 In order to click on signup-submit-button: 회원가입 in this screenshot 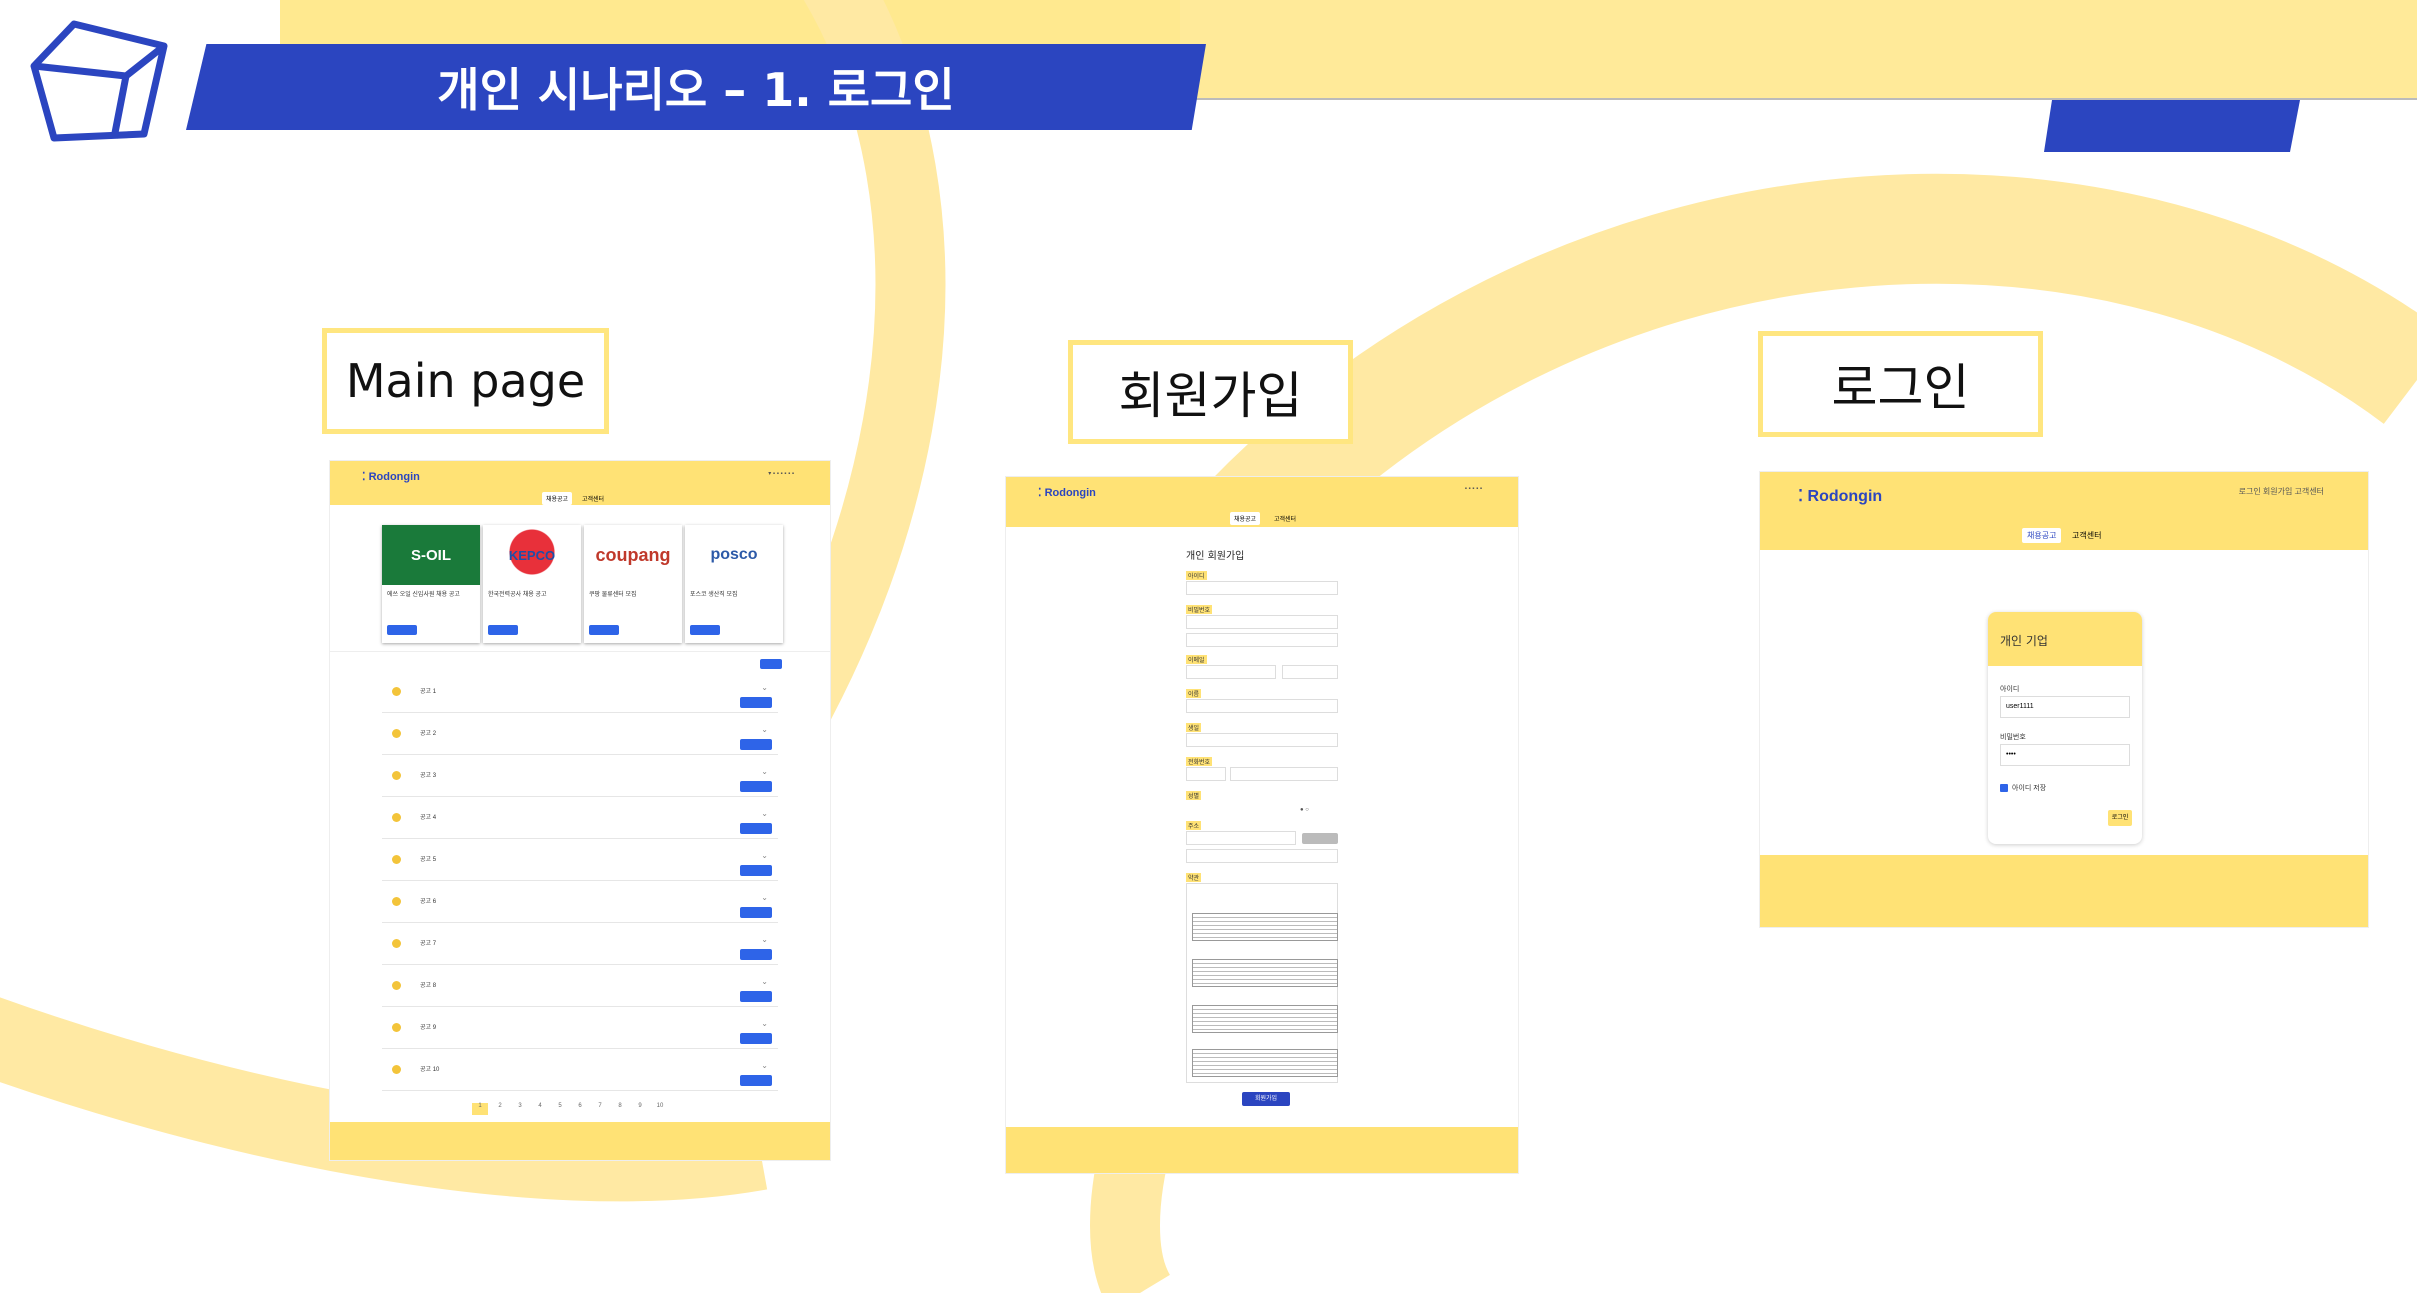, I will do `click(1266, 1099)`.